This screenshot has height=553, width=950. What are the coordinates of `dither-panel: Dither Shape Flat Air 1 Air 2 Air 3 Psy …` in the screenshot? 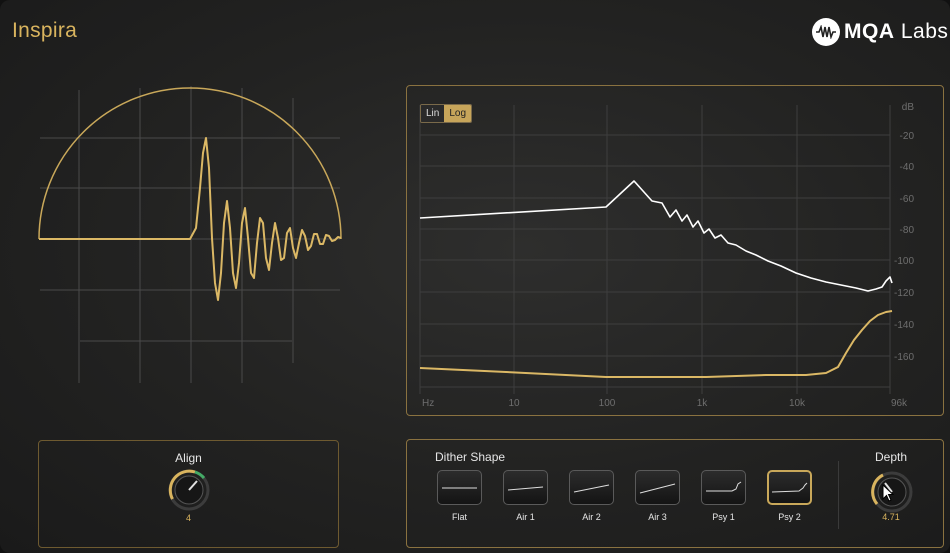 It's located at (675, 493).